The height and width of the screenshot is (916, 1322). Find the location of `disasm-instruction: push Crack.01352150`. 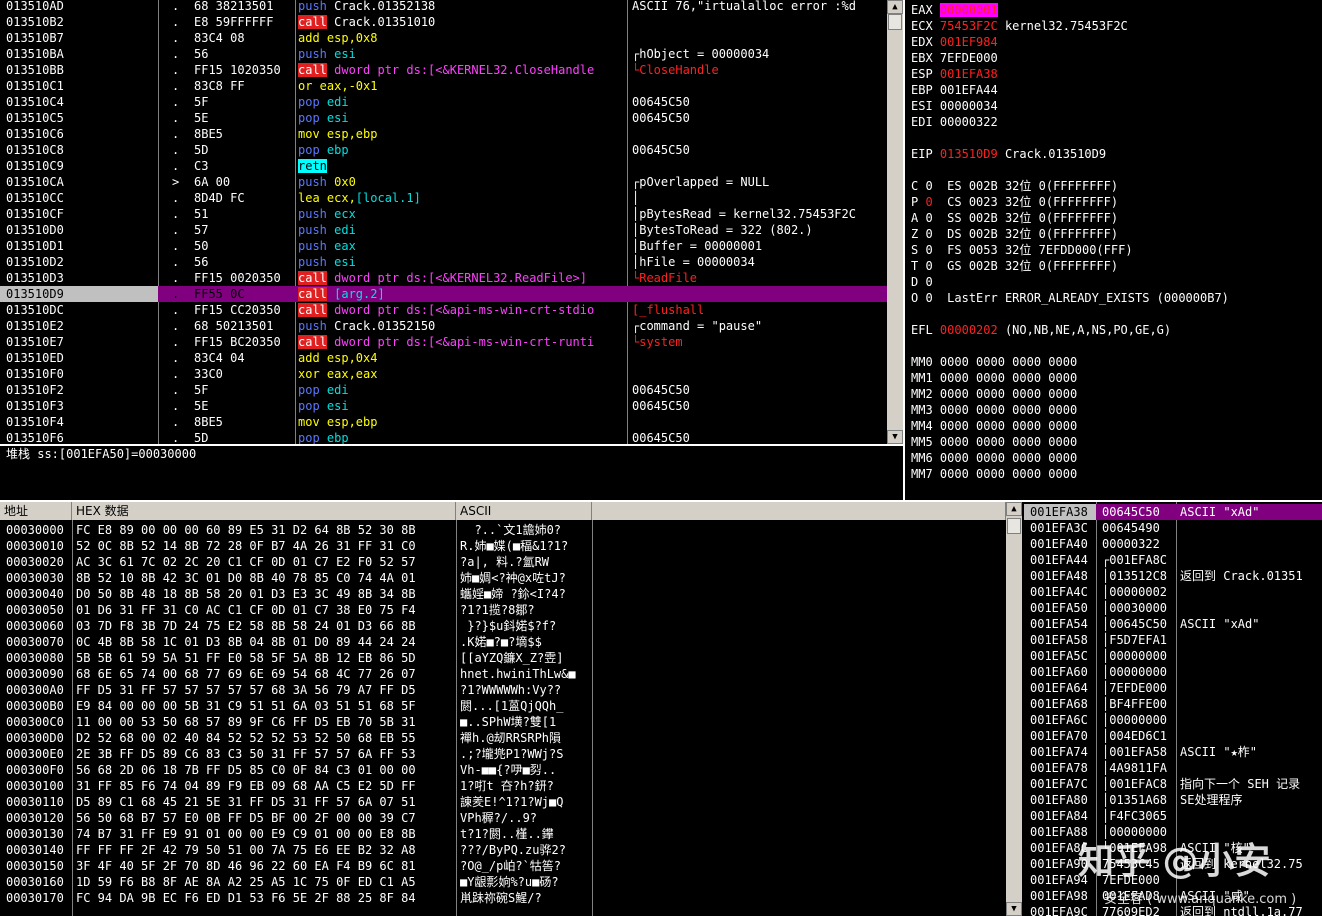

disasm-instruction: push Crack.01352150 is located at coordinates (462, 326).